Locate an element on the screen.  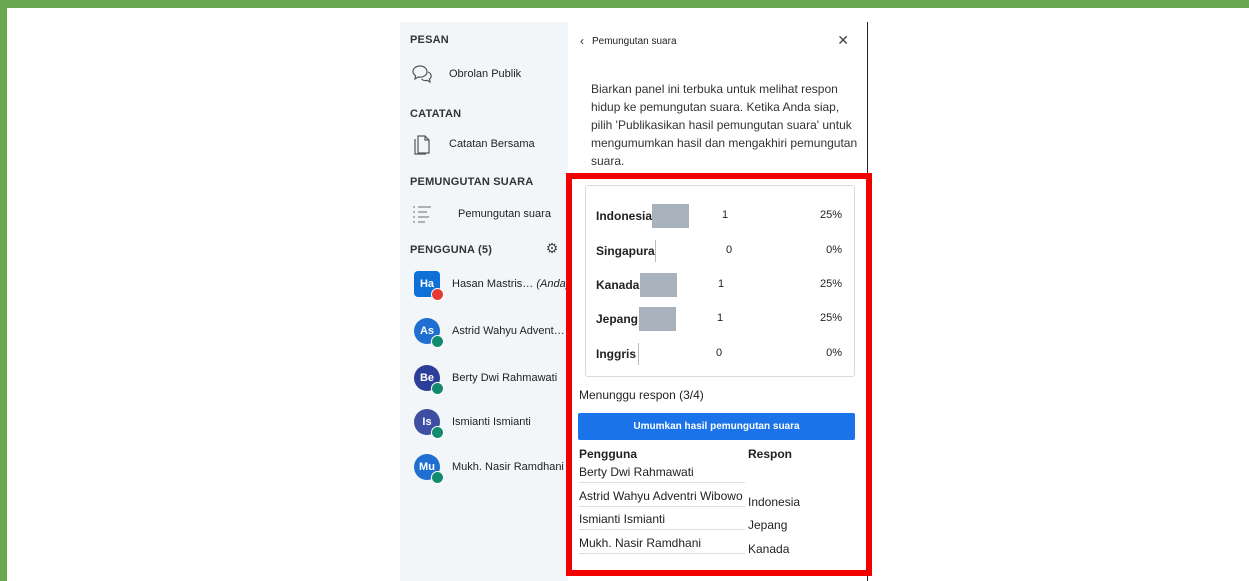
avatar: Be is located at coordinates (429, 380).